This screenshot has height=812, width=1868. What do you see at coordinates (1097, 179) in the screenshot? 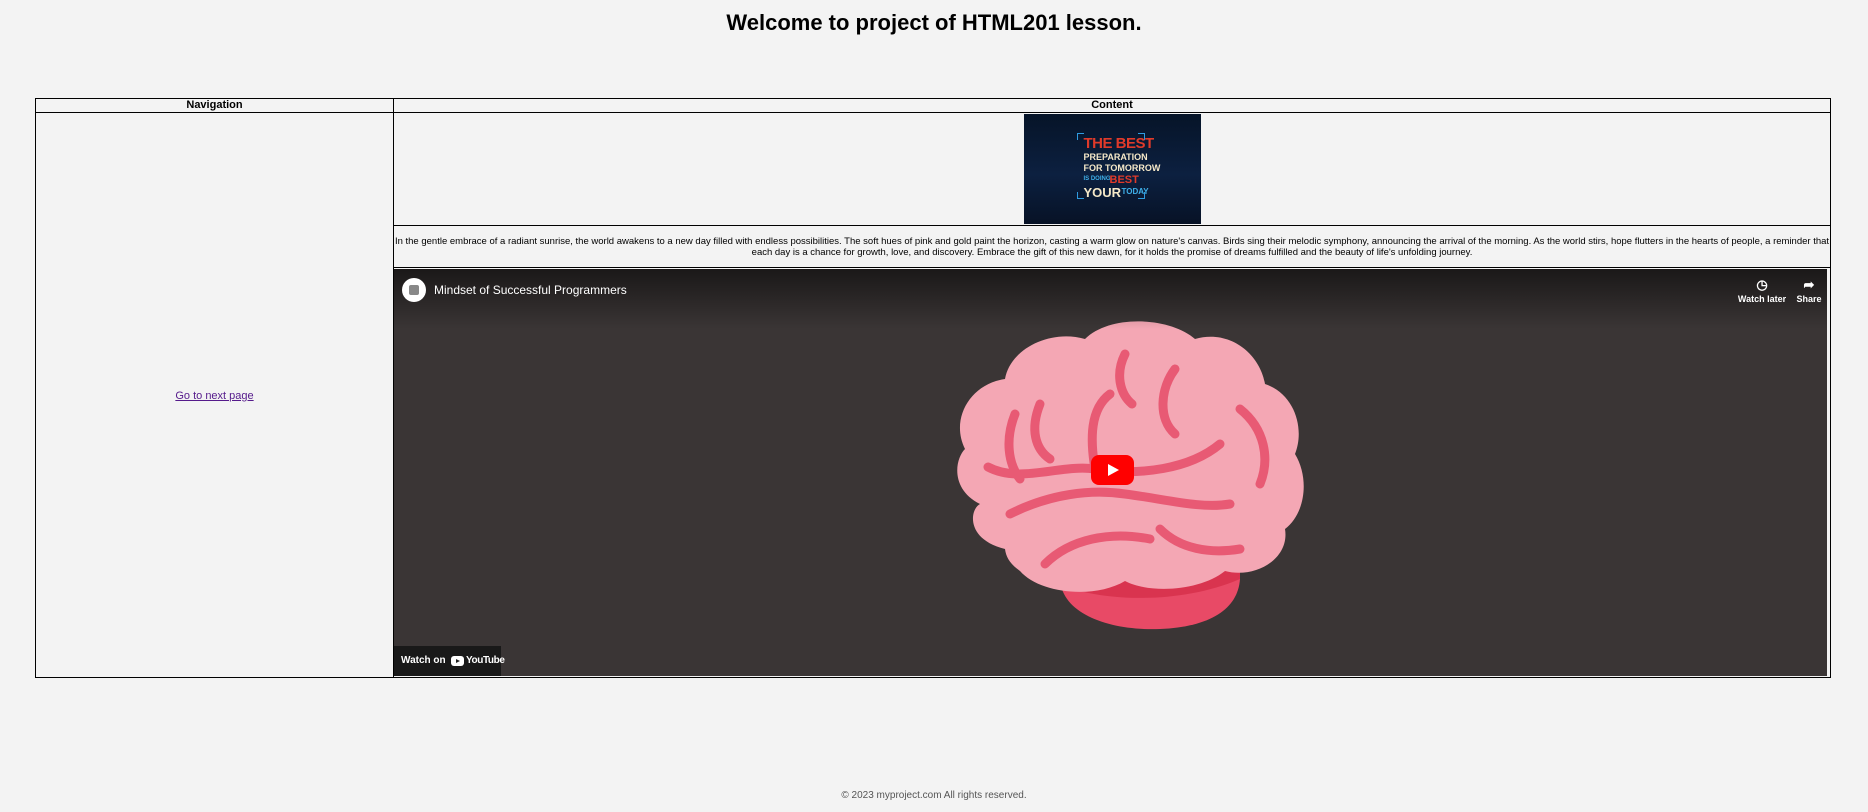
I see `poster-line-4a: IS DOING` at bounding box center [1097, 179].